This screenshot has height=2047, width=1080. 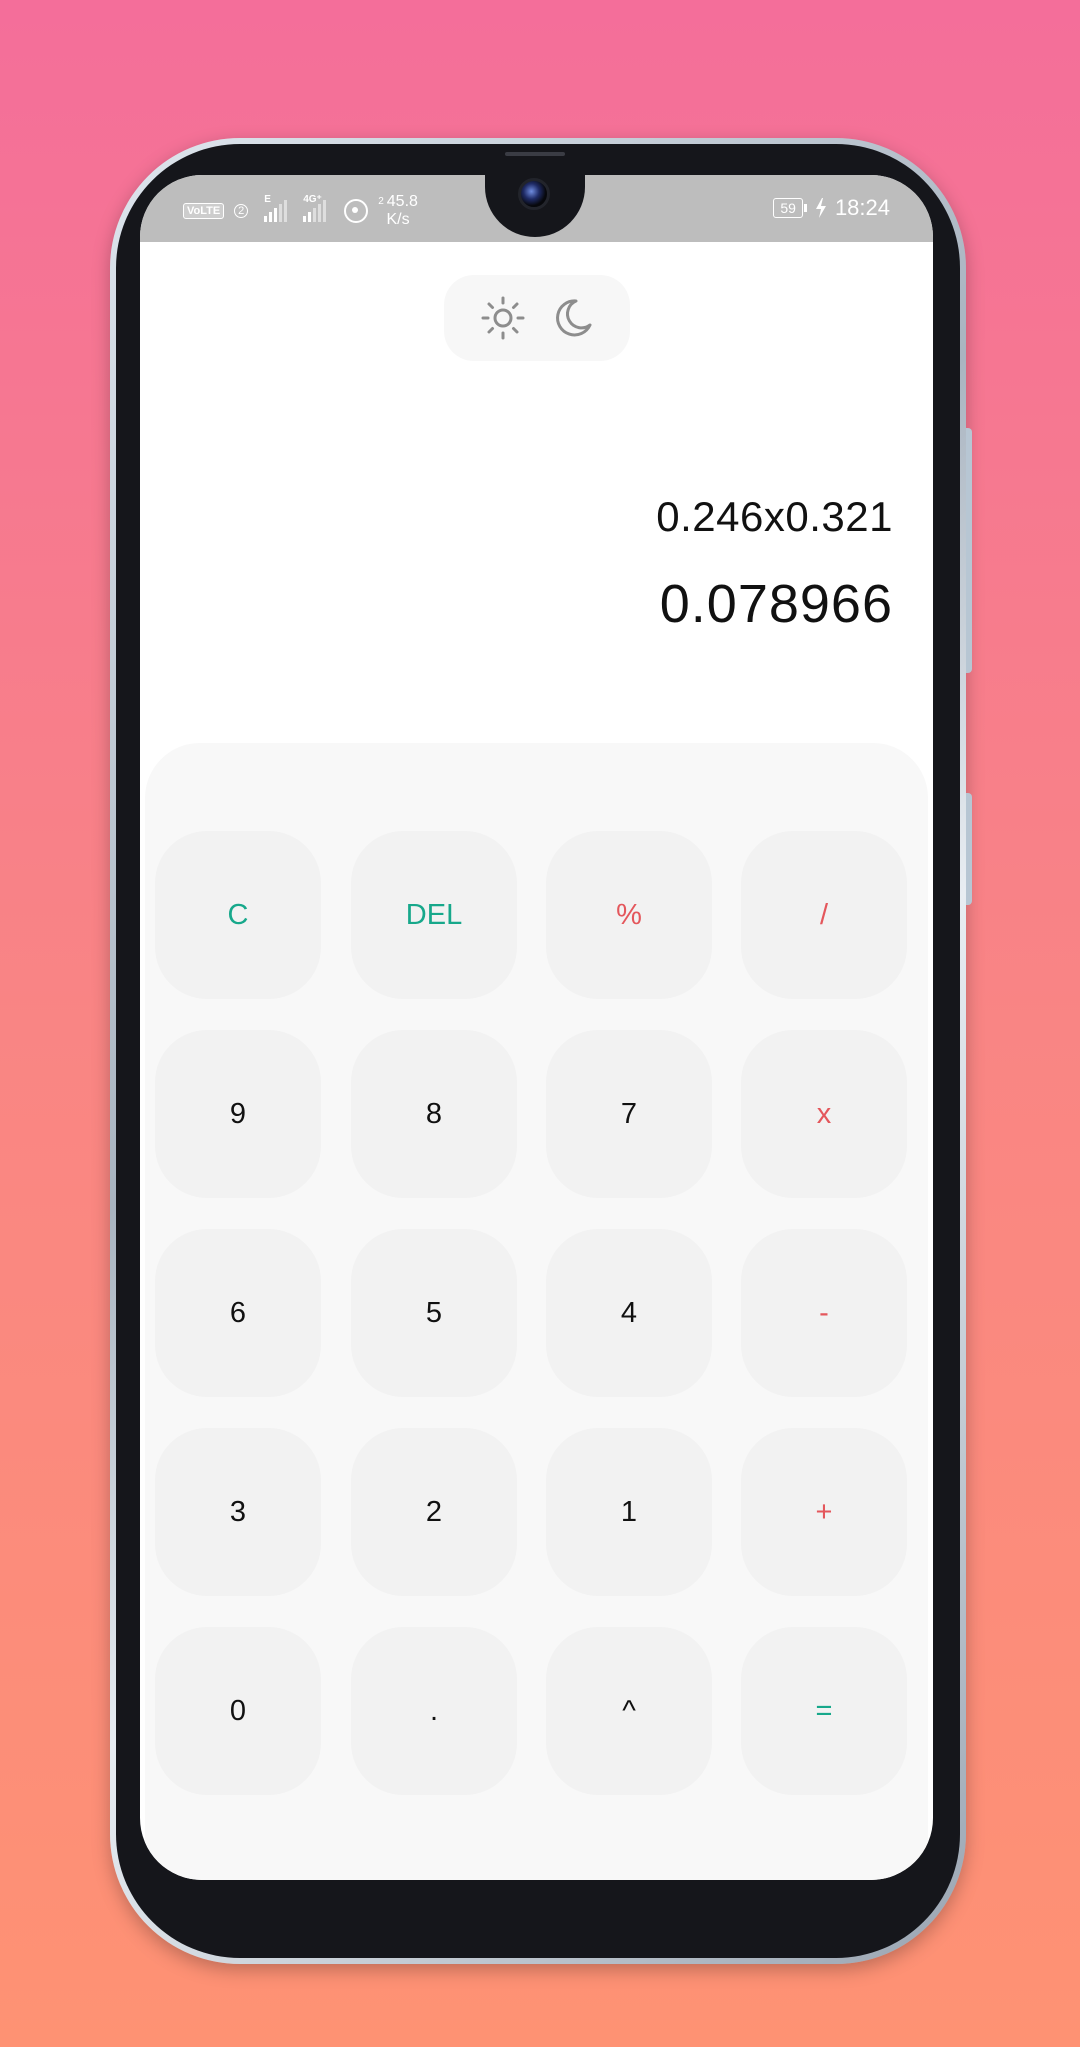 I want to click on signal-icon: 4G⁺, so click(x=315, y=208).